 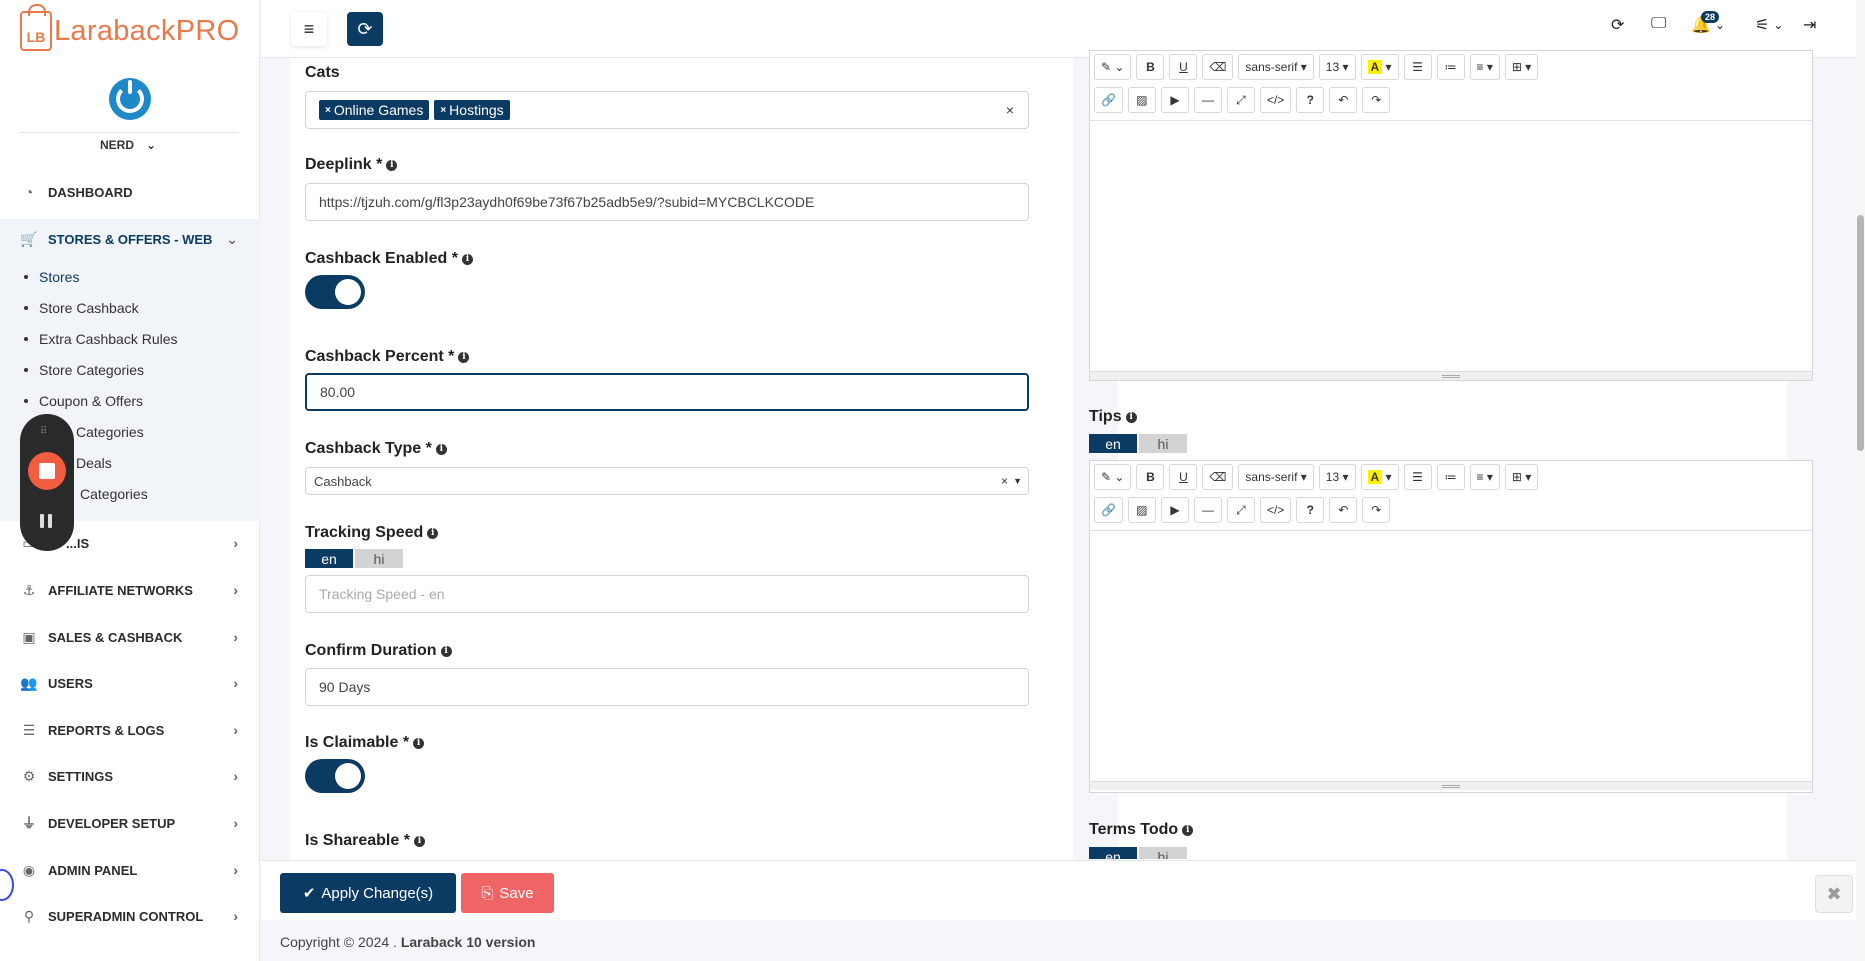 What do you see at coordinates (44, 431) in the screenshot?
I see `drag-handle-icon: ⠿` at bounding box center [44, 431].